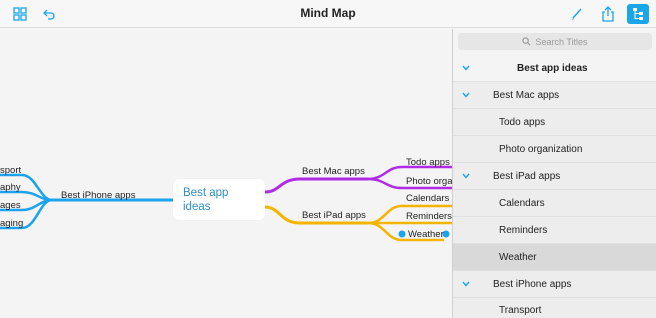  What do you see at coordinates (527, 176) in the screenshot?
I see `outline-row-label: Best iPad apps` at bounding box center [527, 176].